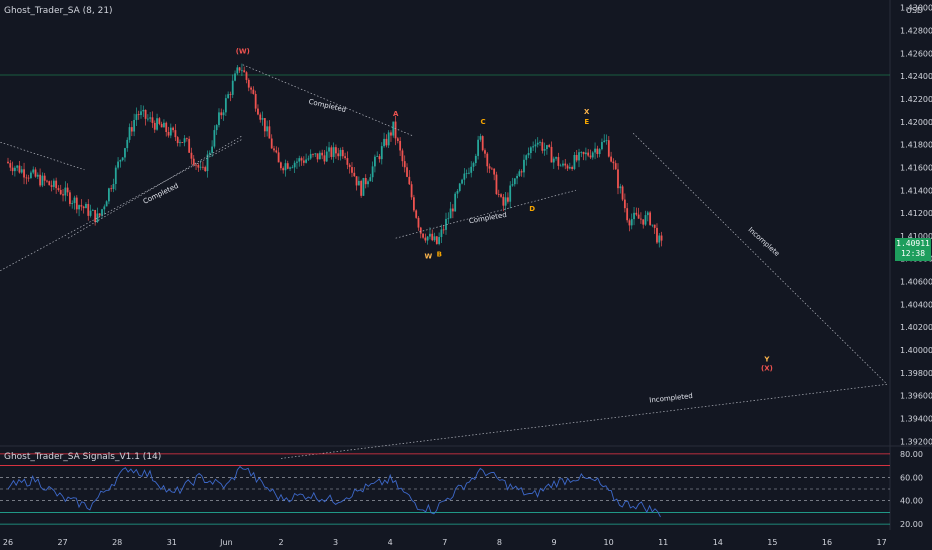 This screenshot has width=932, height=550. I want to click on time-tick-label: 10, so click(609, 542).